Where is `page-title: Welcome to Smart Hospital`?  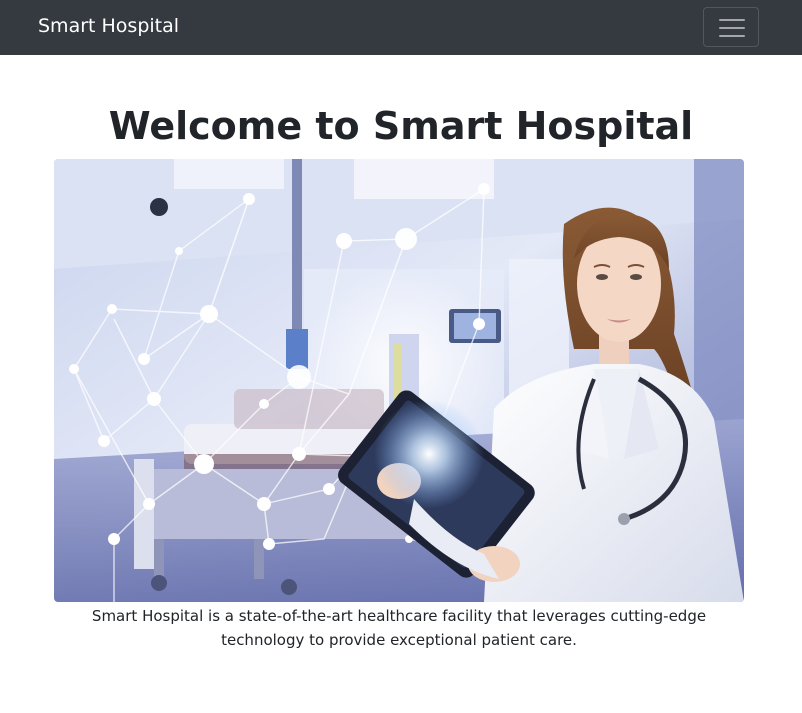 page-title: Welcome to Smart Hospital is located at coordinates (401, 126).